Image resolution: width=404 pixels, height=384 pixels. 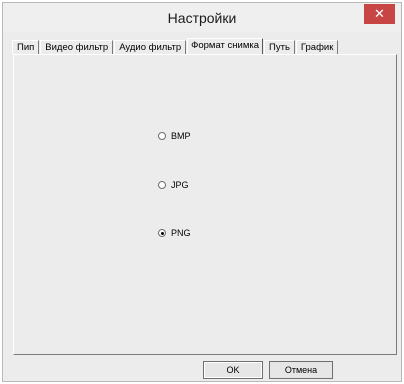 What do you see at coordinates (233, 370) in the screenshot?
I see `ok-button: OK` at bounding box center [233, 370].